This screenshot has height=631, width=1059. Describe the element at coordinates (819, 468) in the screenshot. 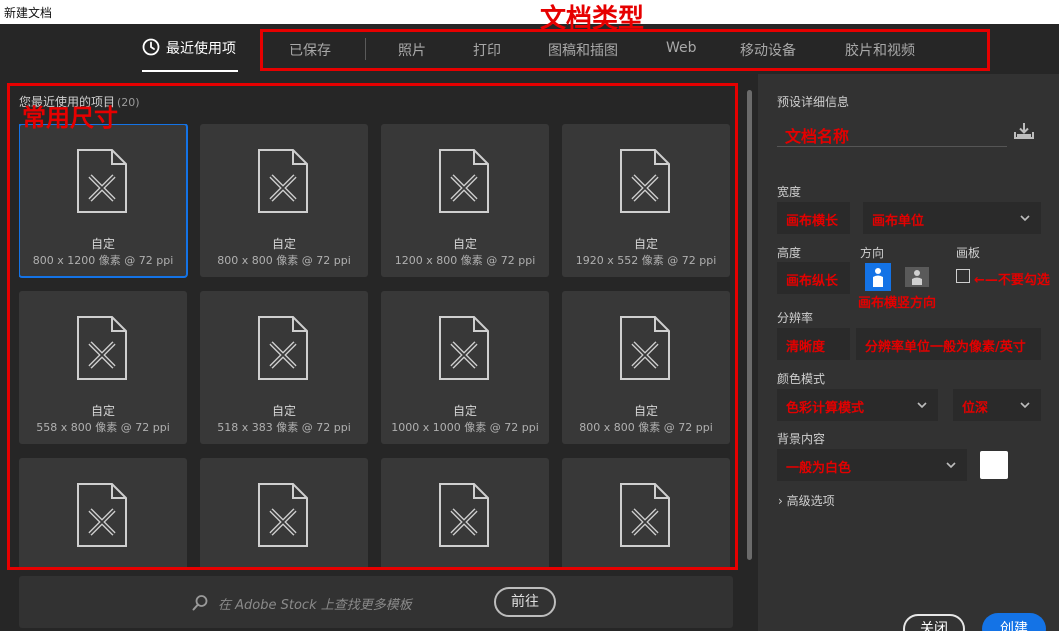

I see `background-value: 一般为白色` at that location.